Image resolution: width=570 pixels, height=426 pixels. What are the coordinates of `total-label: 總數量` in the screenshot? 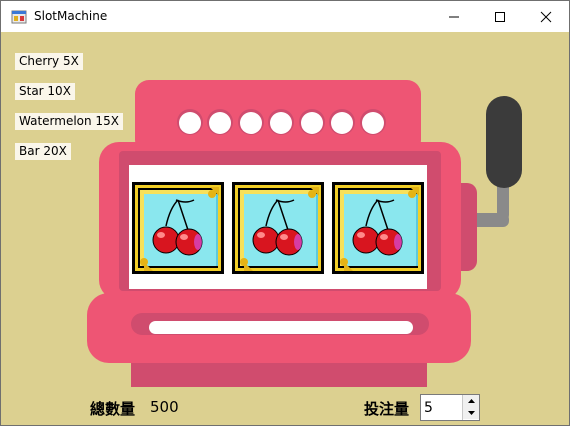 It's located at (113, 409).